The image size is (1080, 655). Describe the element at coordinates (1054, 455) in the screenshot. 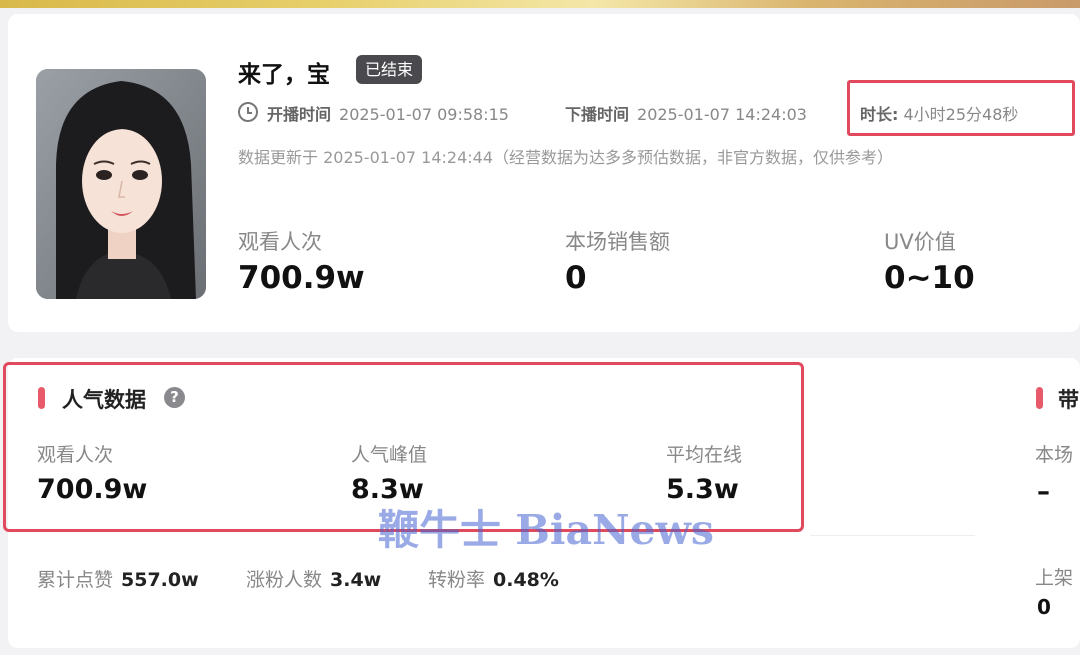

I see `right-metric-label: 本场` at that location.